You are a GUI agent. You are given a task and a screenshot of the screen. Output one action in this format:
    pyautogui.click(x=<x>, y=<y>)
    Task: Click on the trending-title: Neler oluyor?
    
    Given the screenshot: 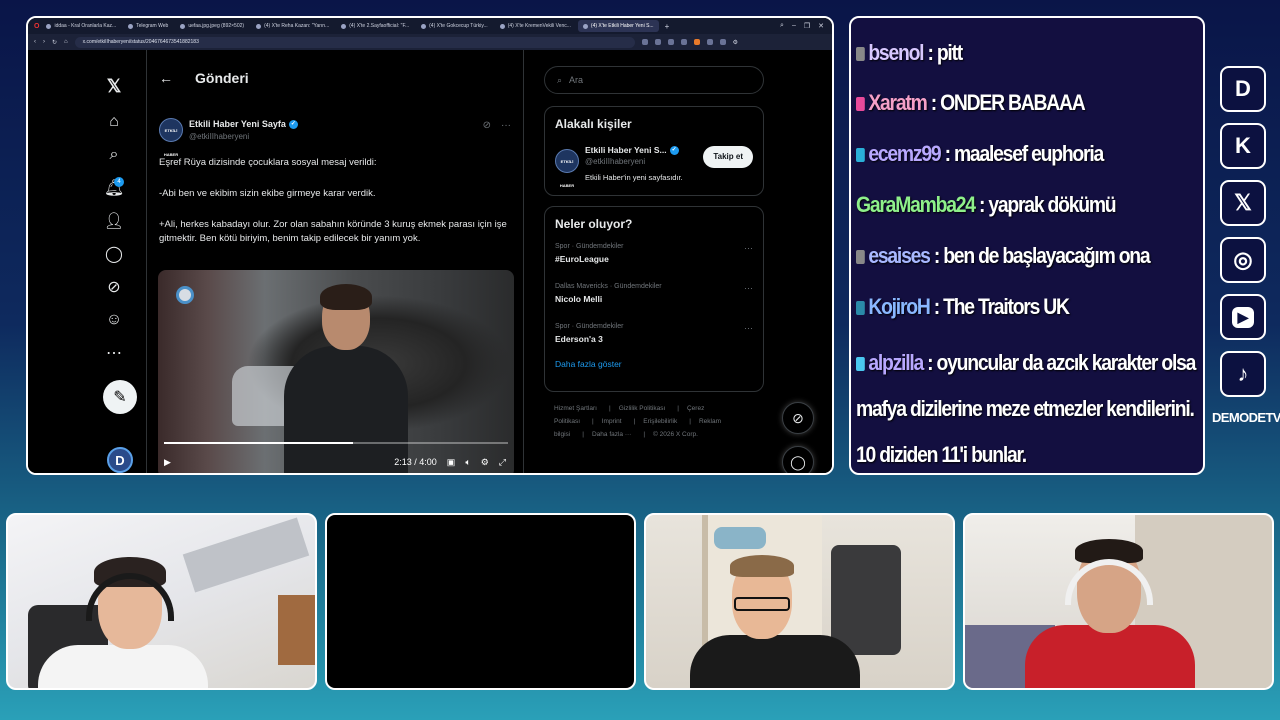 What is the action you would take?
    pyautogui.click(x=594, y=224)
    